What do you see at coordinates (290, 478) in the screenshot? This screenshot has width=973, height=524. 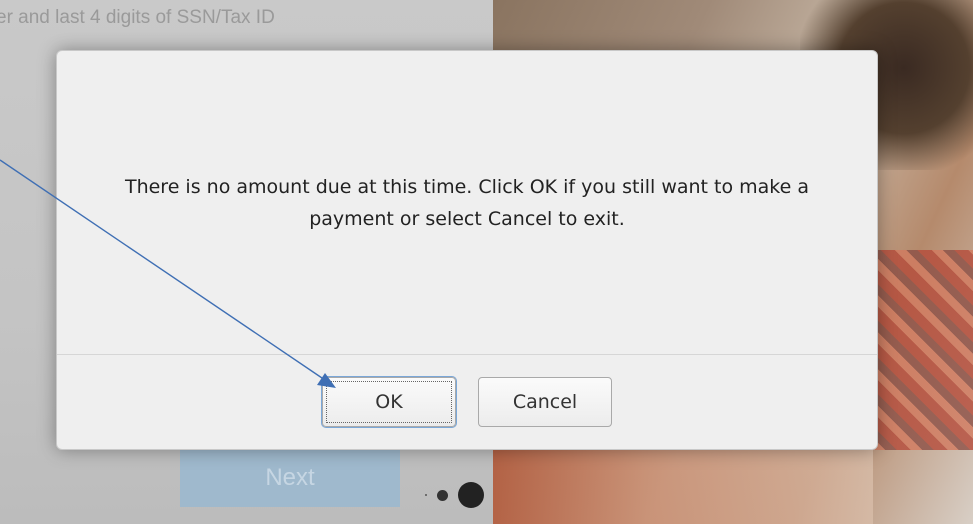 I see `next-button: Next` at bounding box center [290, 478].